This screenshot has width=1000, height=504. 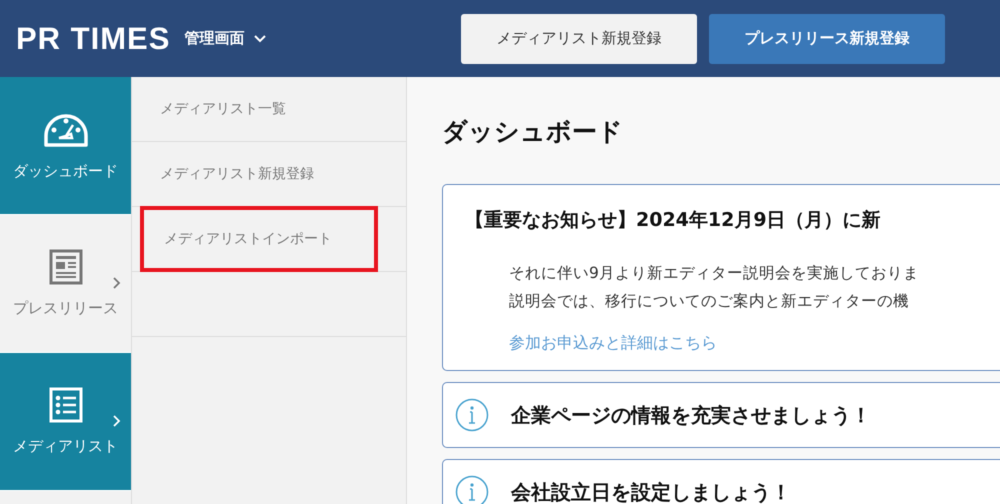 I want to click on info-card: 会社設立日を設定しましょう！, so click(x=721, y=481).